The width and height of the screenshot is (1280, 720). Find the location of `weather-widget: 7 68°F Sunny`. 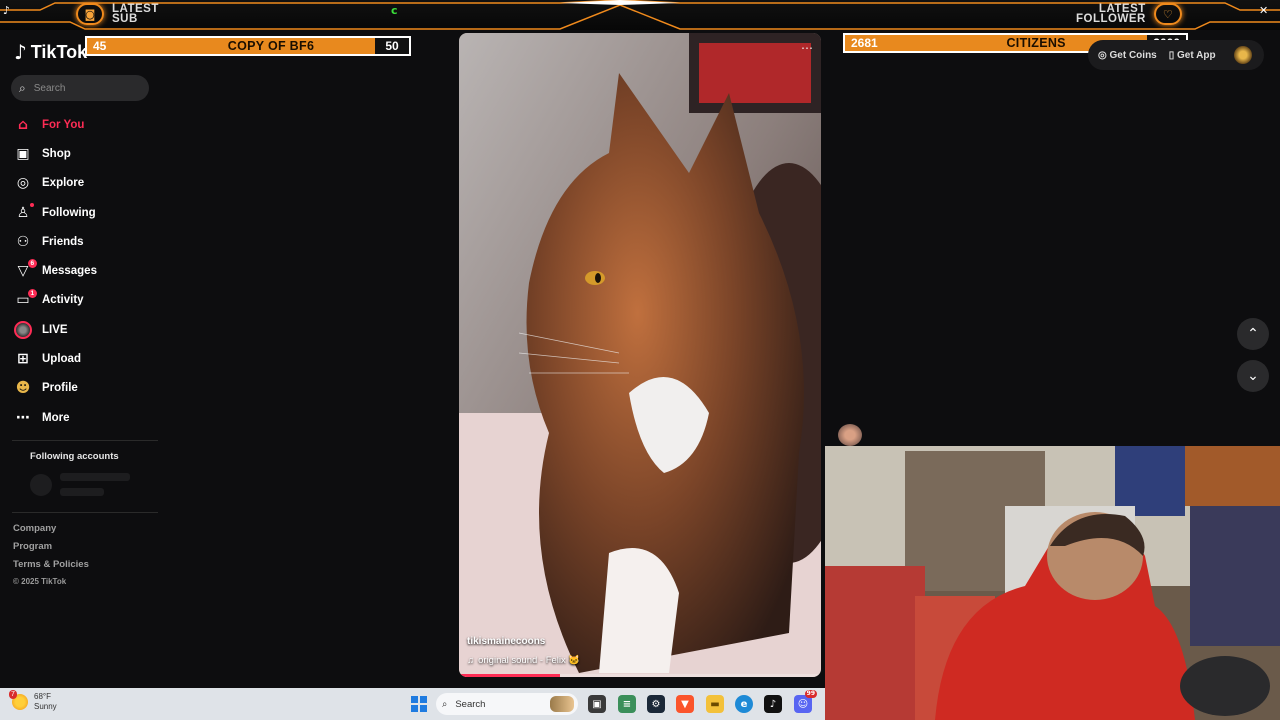

weather-widget: 7 68°F Sunny is located at coordinates (33, 701).